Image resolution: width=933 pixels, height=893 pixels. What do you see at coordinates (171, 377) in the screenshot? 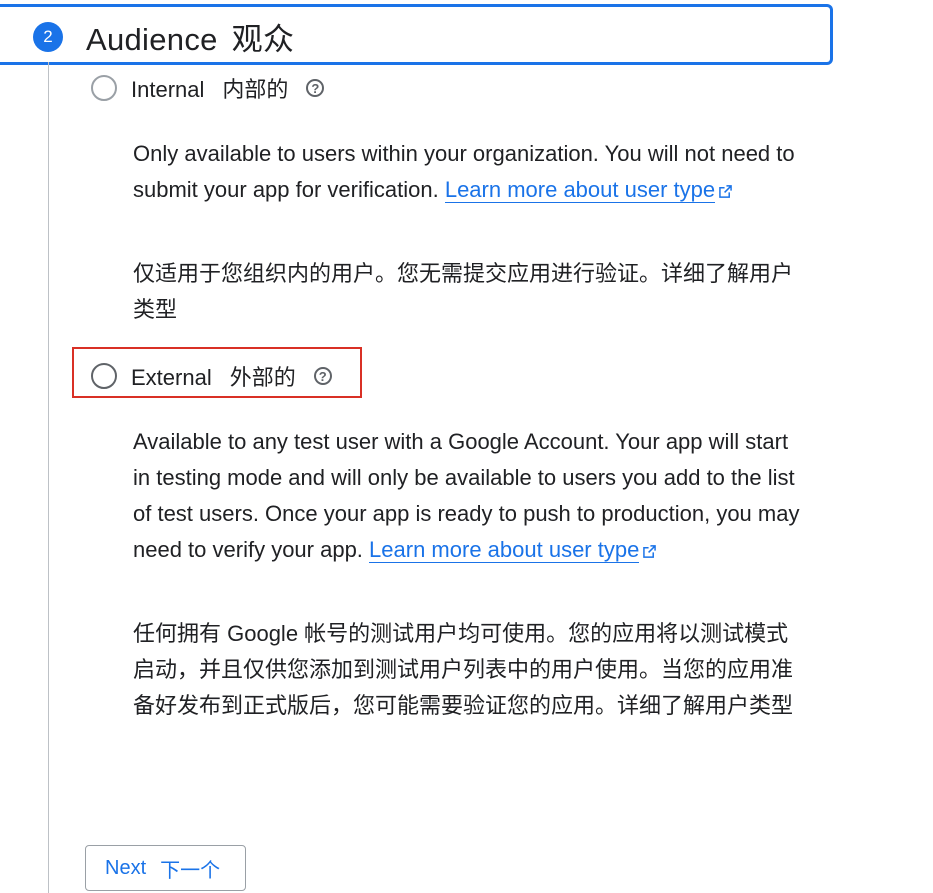
I see `external-label-en: External` at bounding box center [171, 377].